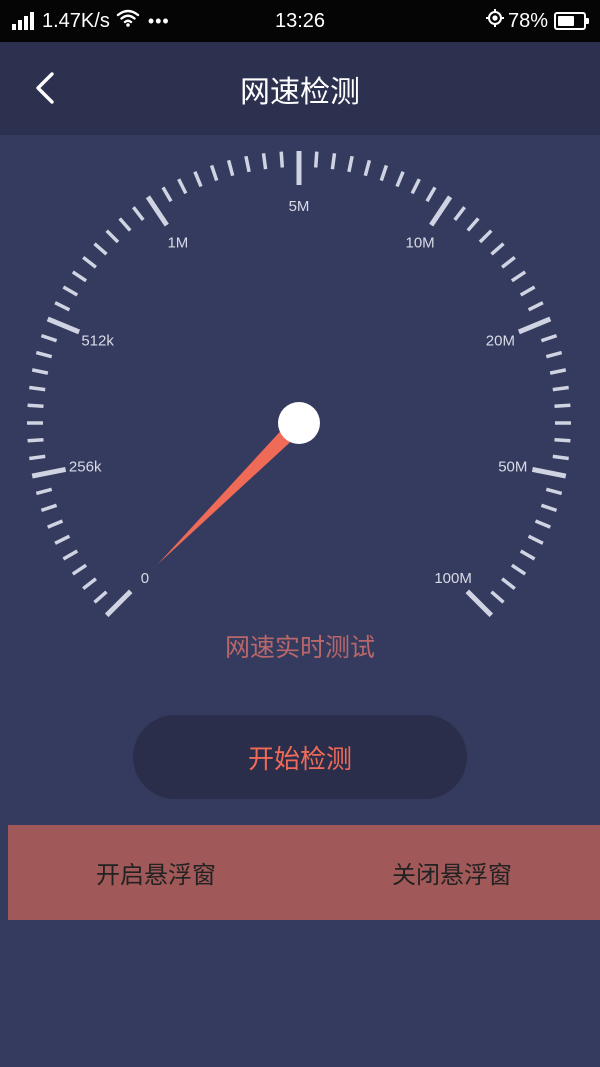 The image size is (600, 1067). I want to click on gauge-label: 1M, so click(177, 243).